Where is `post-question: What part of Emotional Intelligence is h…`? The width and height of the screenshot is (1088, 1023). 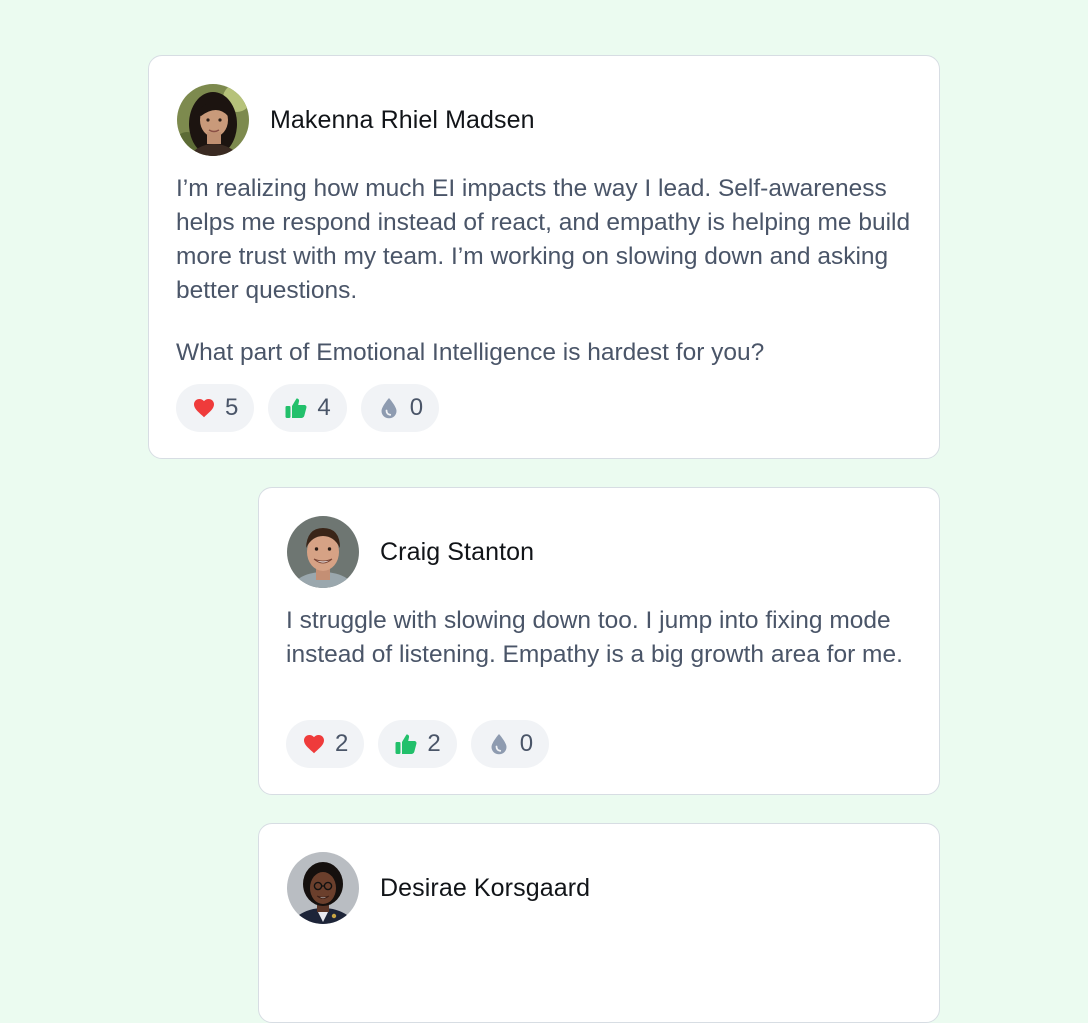 post-question: What part of Emotional Intelligence is h… is located at coordinates (470, 352).